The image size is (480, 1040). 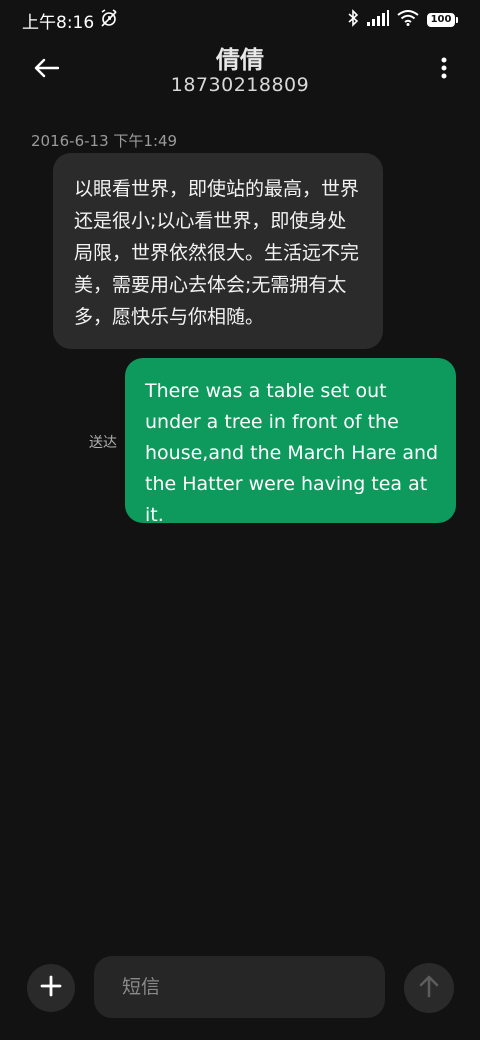 What do you see at coordinates (239, 987) in the screenshot?
I see `message-input` at bounding box center [239, 987].